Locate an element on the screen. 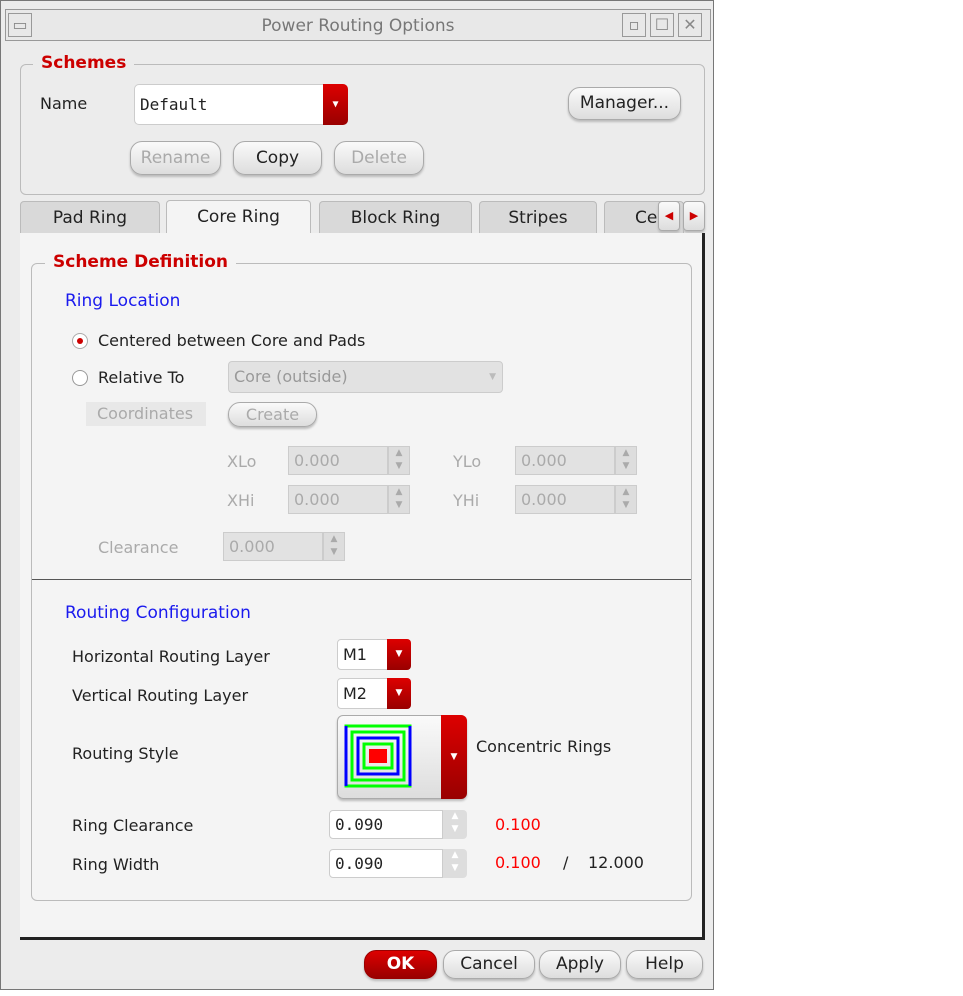 The width and height of the screenshot is (963, 996). tab-block-ring: Block Ring is located at coordinates (395, 217).